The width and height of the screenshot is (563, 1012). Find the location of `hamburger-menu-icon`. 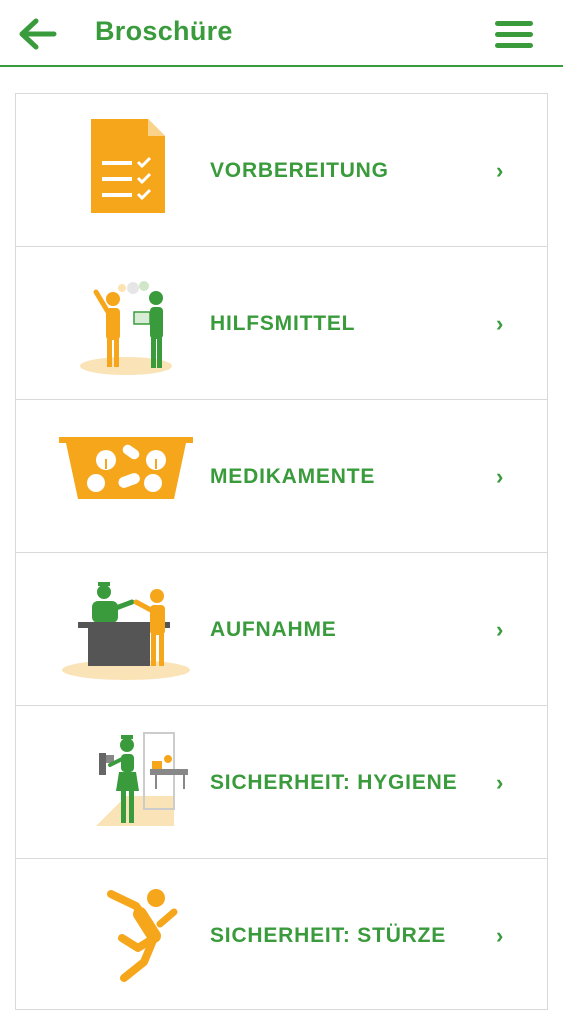

hamburger-menu-icon is located at coordinates (514, 34).